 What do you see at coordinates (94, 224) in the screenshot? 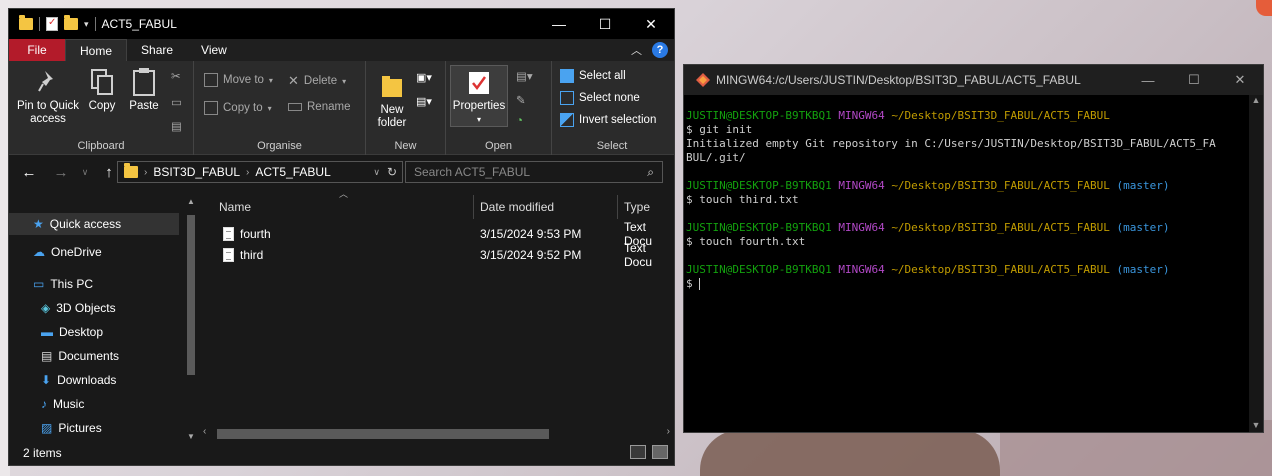
I see `nav-quick-access: ★ Quick access` at bounding box center [94, 224].